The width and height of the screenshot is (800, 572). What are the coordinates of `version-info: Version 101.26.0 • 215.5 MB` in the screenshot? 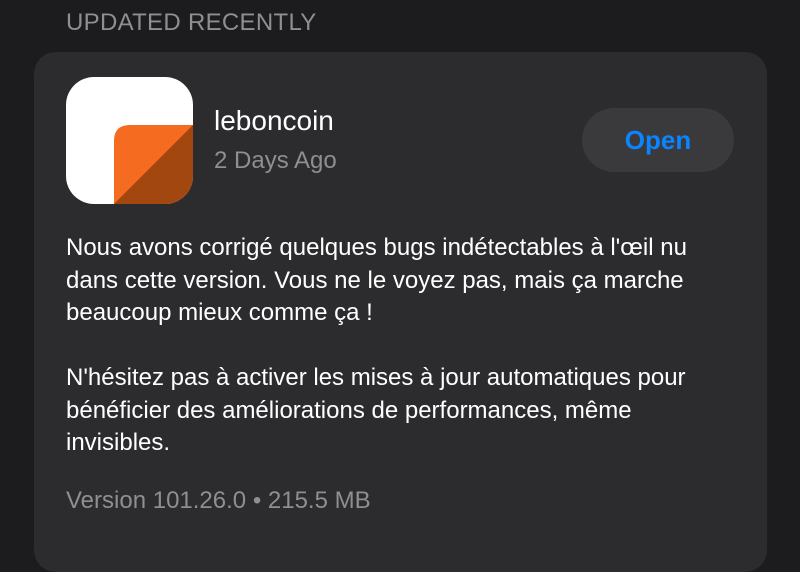 It's located at (218, 501).